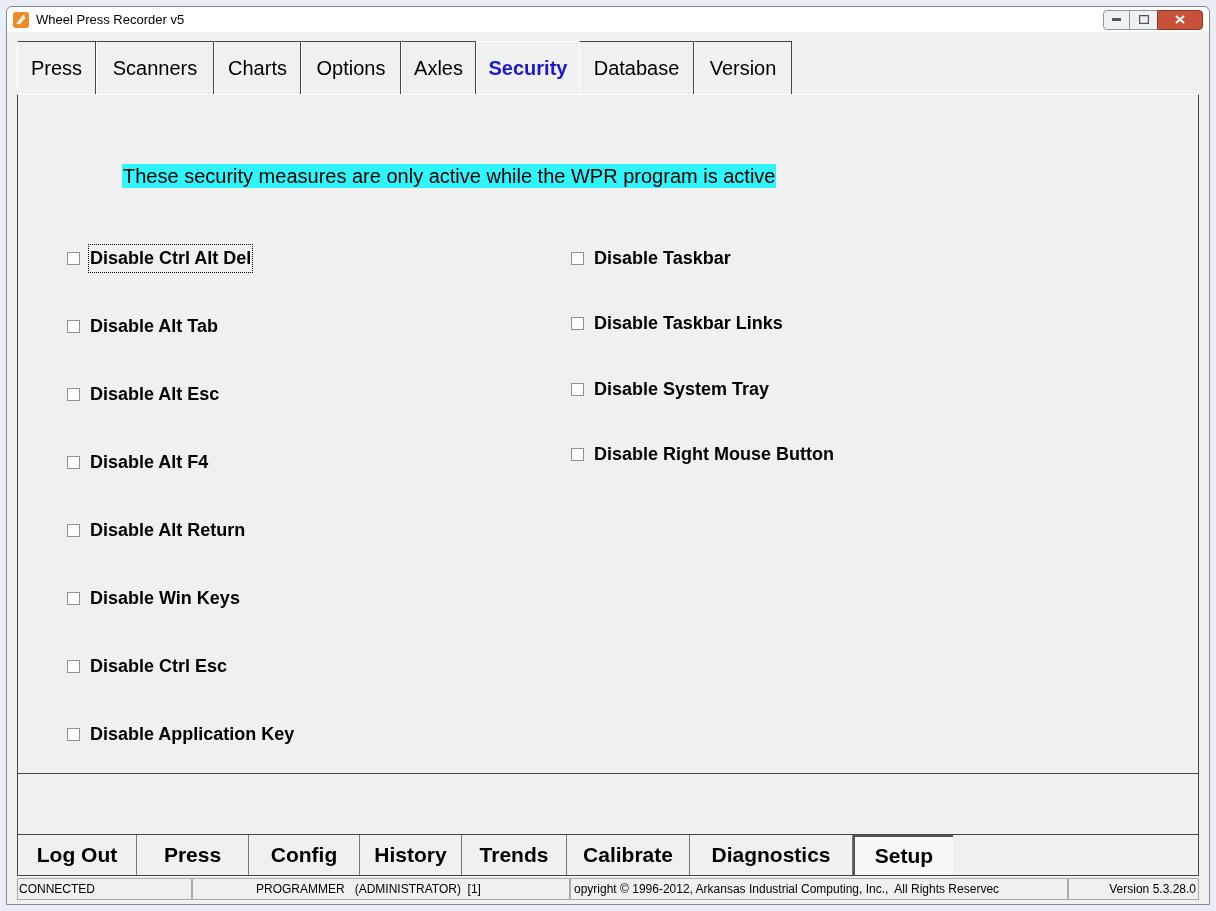  I want to click on nav-button: Setup, so click(903, 855).